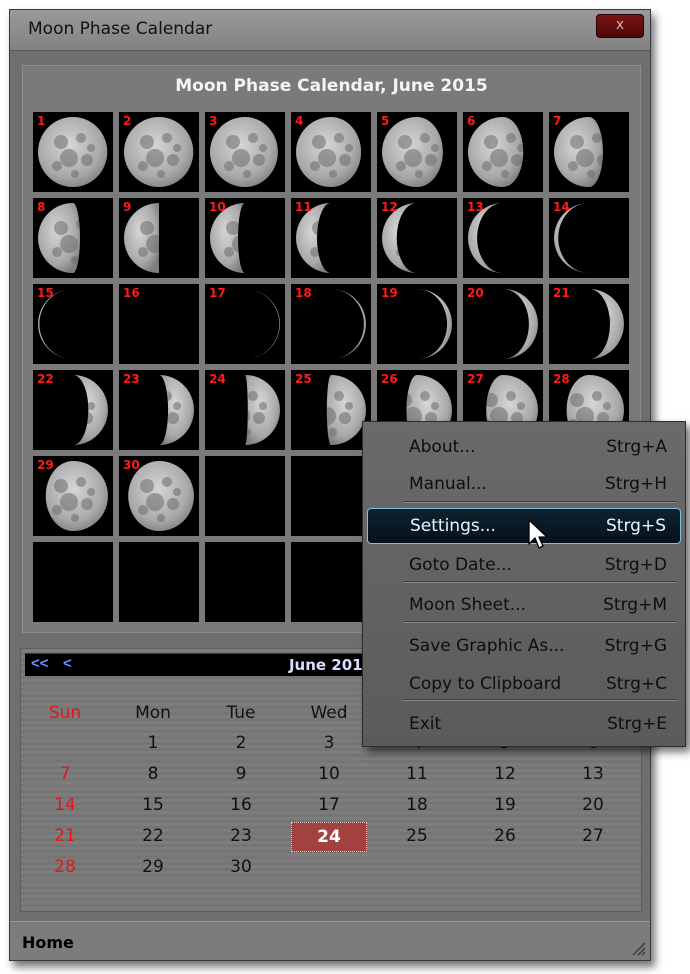 Image resolution: width=690 pixels, height=974 pixels. Describe the element at coordinates (45, 465) in the screenshot. I see `moon-day-number: 29` at that location.